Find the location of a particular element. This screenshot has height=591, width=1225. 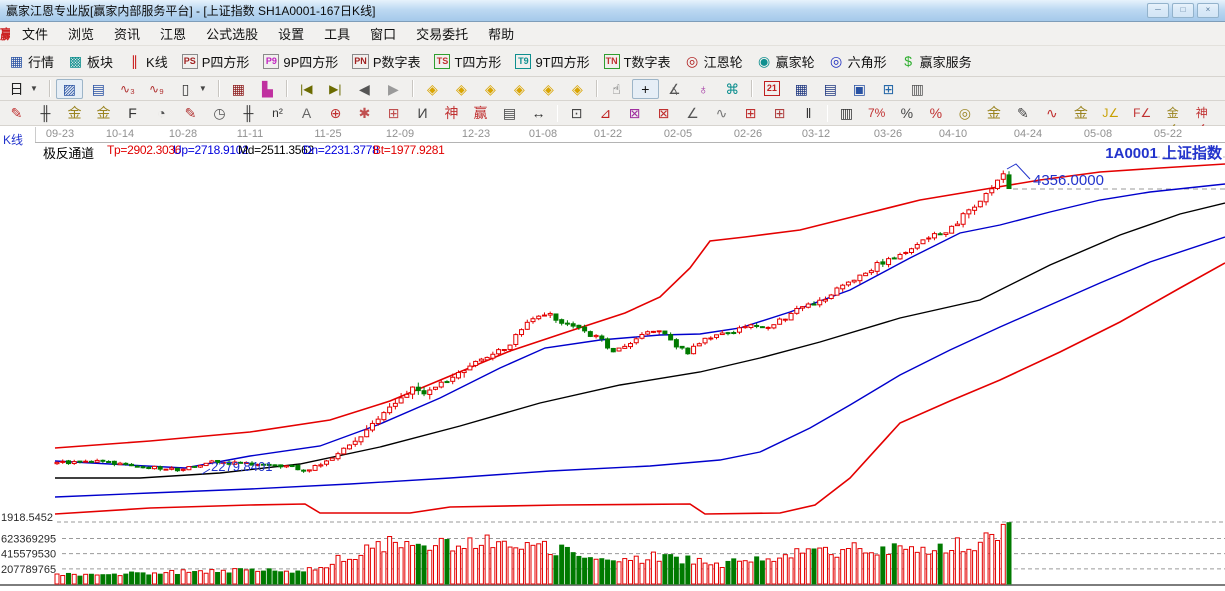

draw-circle-cross-button: ⊕ is located at coordinates (335, 113).